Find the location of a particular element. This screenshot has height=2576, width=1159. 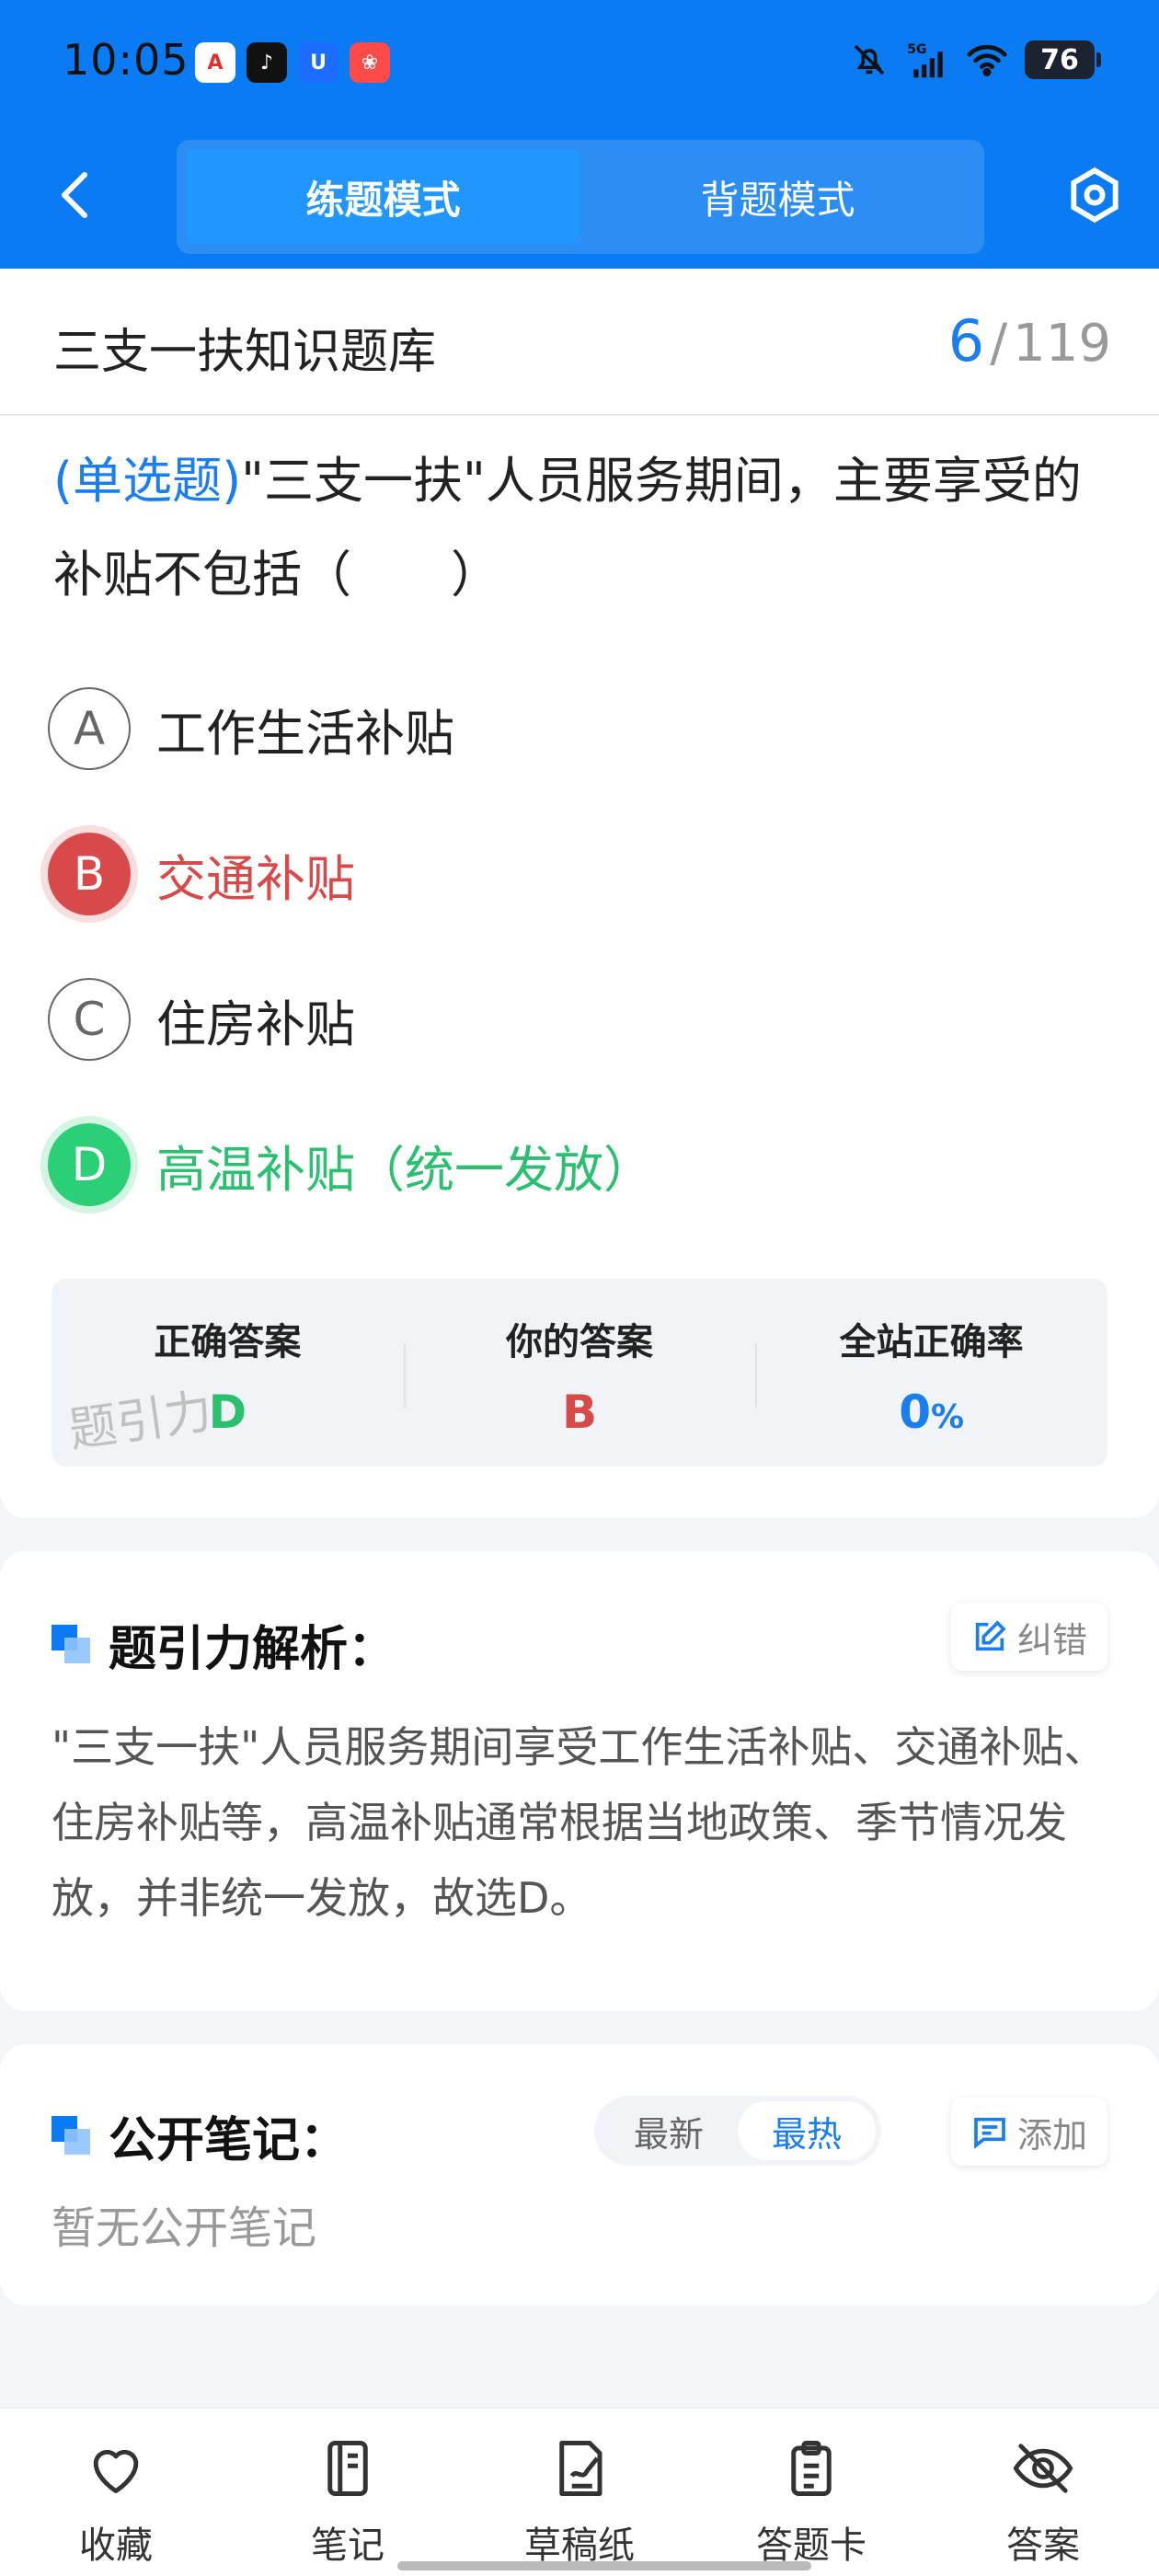

option-b: B 交通补贴 is located at coordinates (201, 874).